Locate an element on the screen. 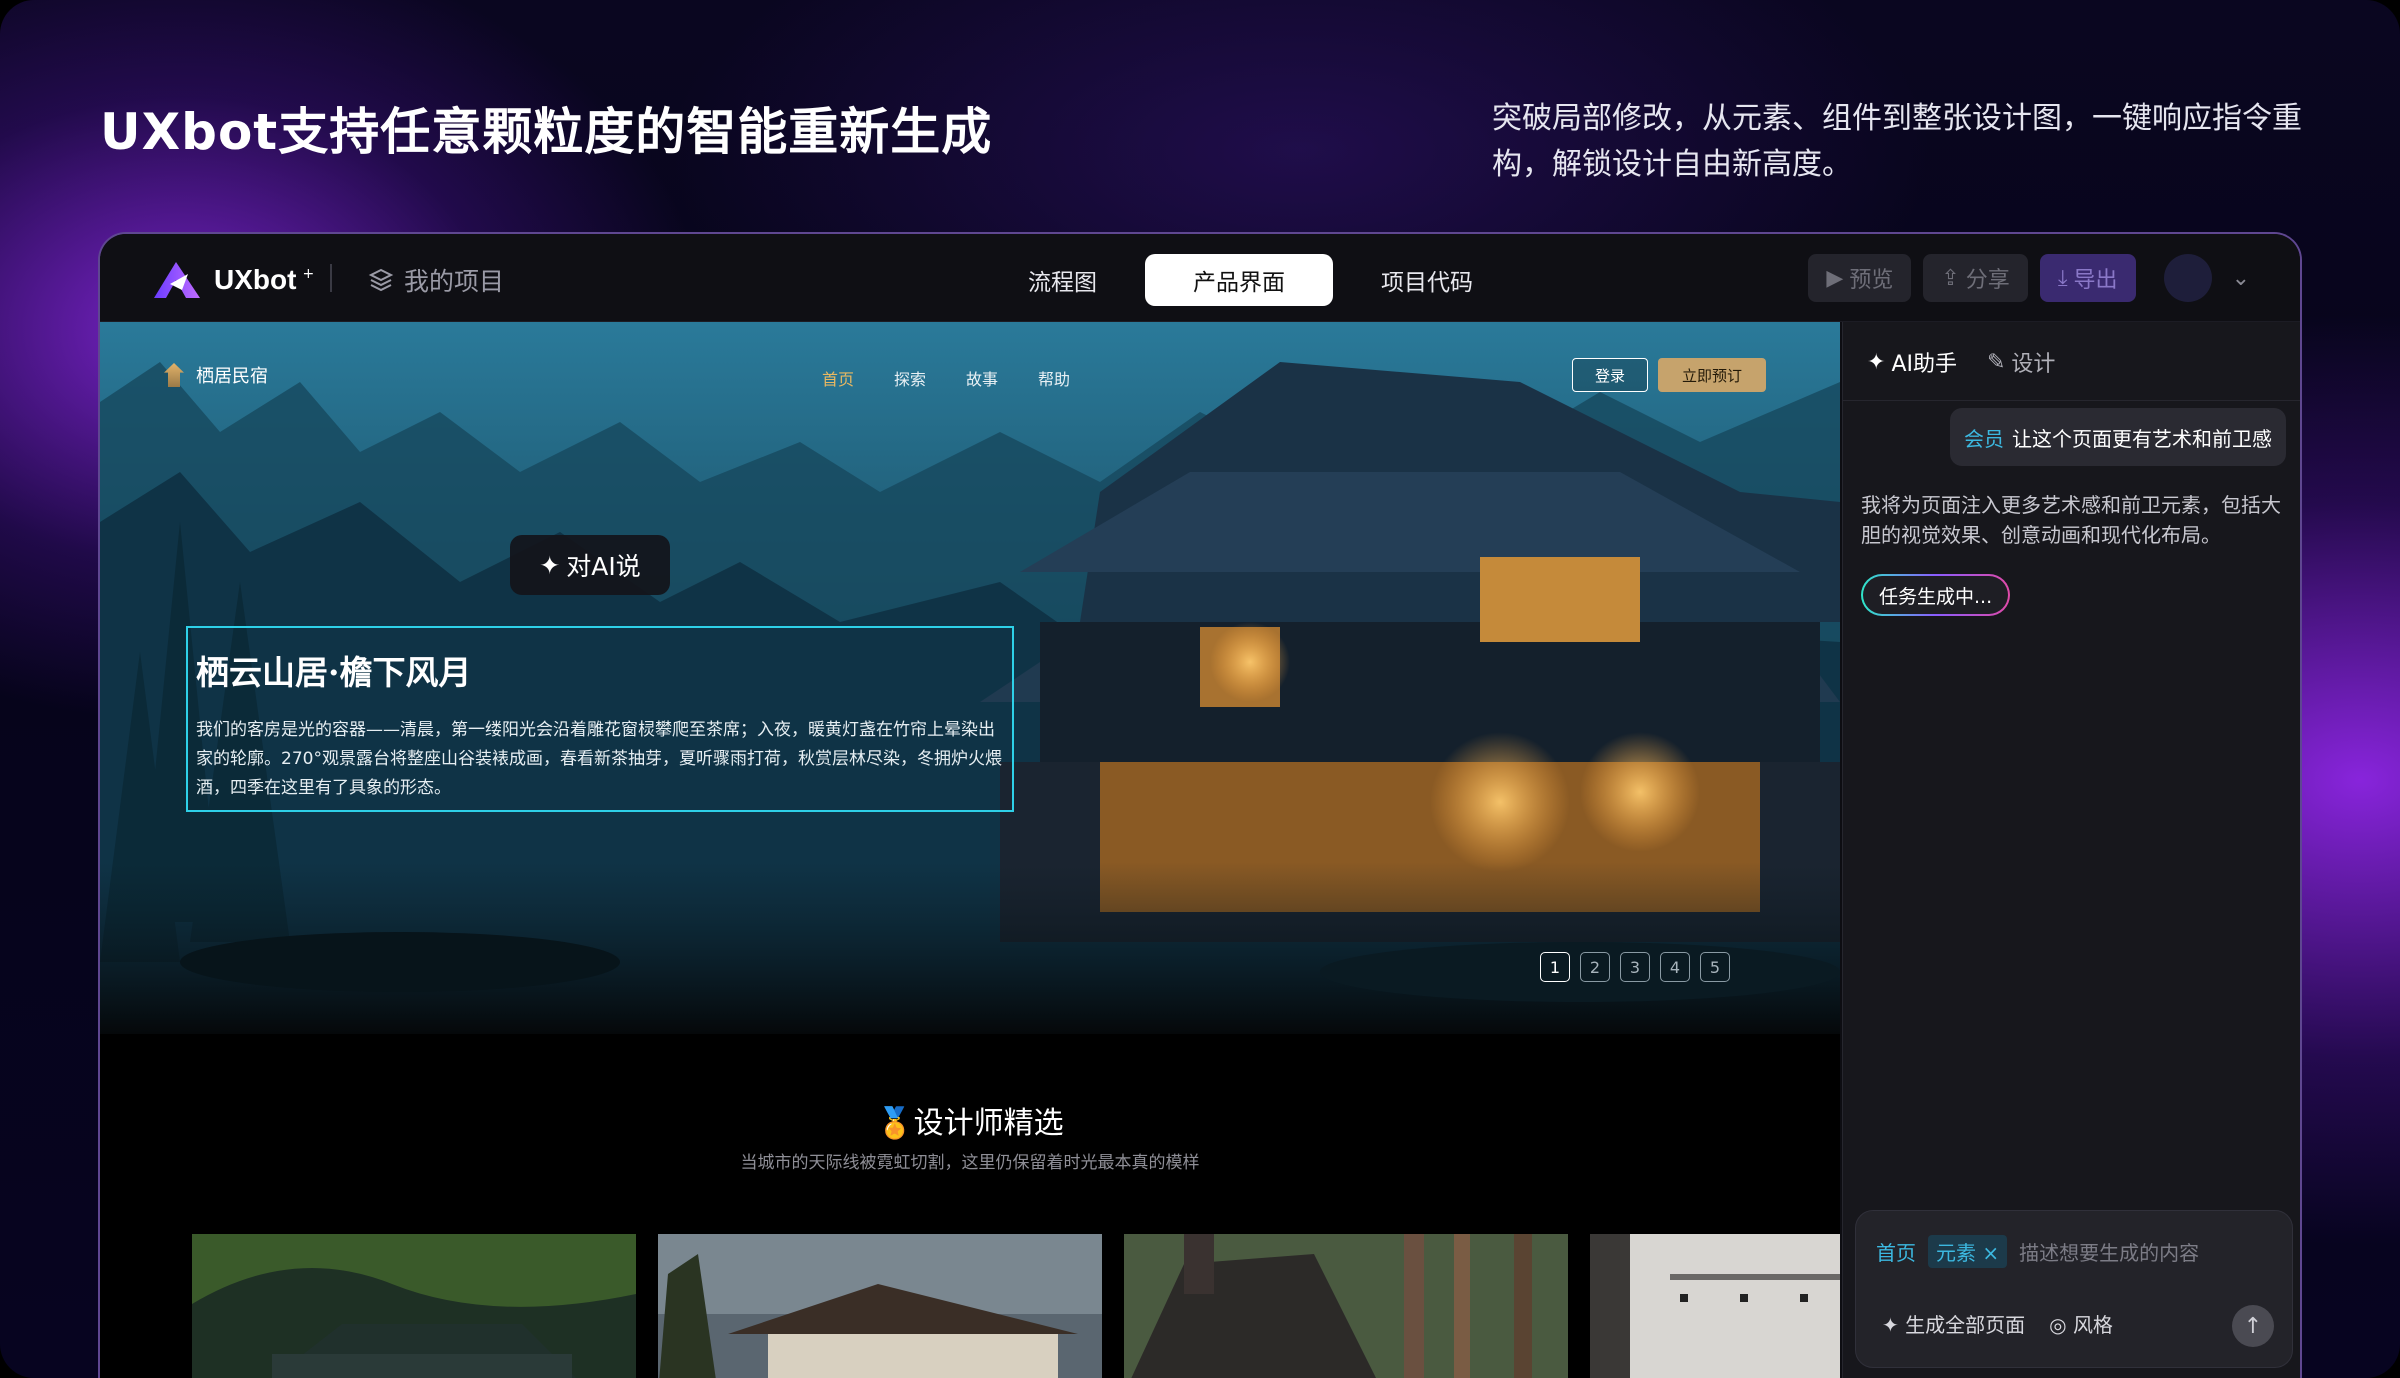  tab-flowchart: 流程图 is located at coordinates (1062, 280).